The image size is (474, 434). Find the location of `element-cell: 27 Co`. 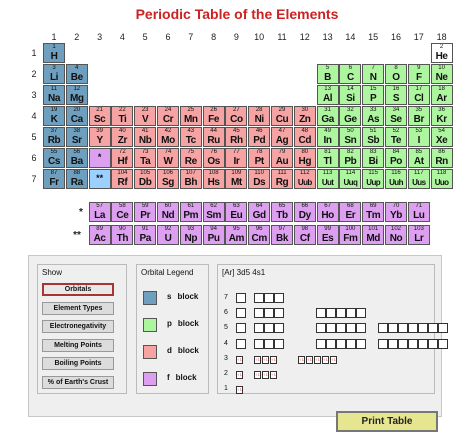

element-cell: 27 Co is located at coordinates (236, 116).